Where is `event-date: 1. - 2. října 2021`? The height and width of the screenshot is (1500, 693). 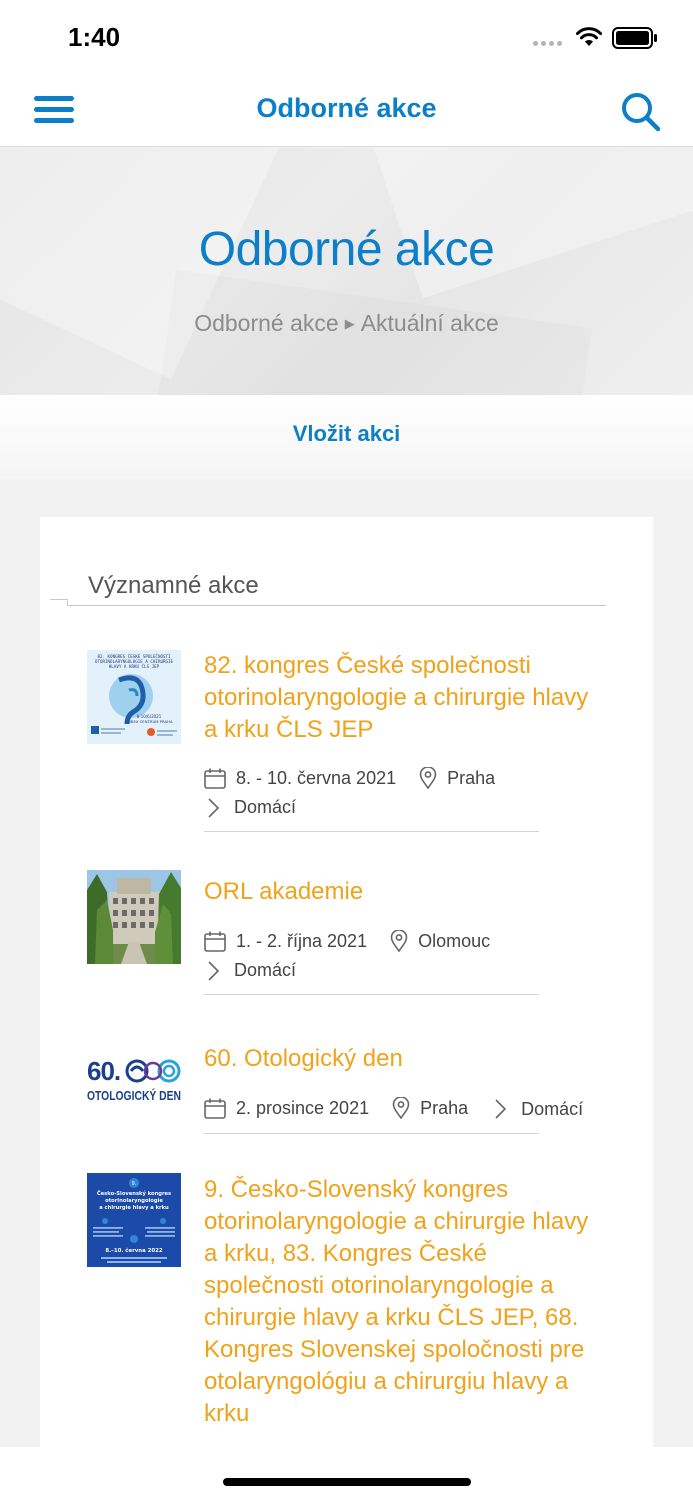 event-date: 1. - 2. října 2021 is located at coordinates (285, 941).